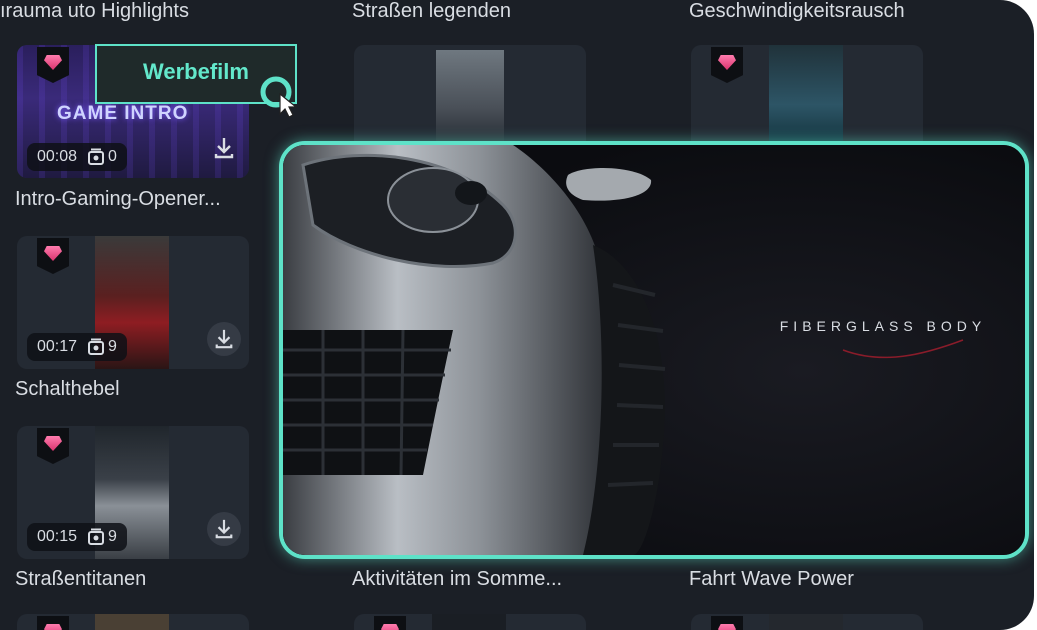 The width and height of the screenshot is (1037, 630). What do you see at coordinates (133, 492) in the screenshot?
I see `template-card-strassentitanen: 00:15 9` at bounding box center [133, 492].